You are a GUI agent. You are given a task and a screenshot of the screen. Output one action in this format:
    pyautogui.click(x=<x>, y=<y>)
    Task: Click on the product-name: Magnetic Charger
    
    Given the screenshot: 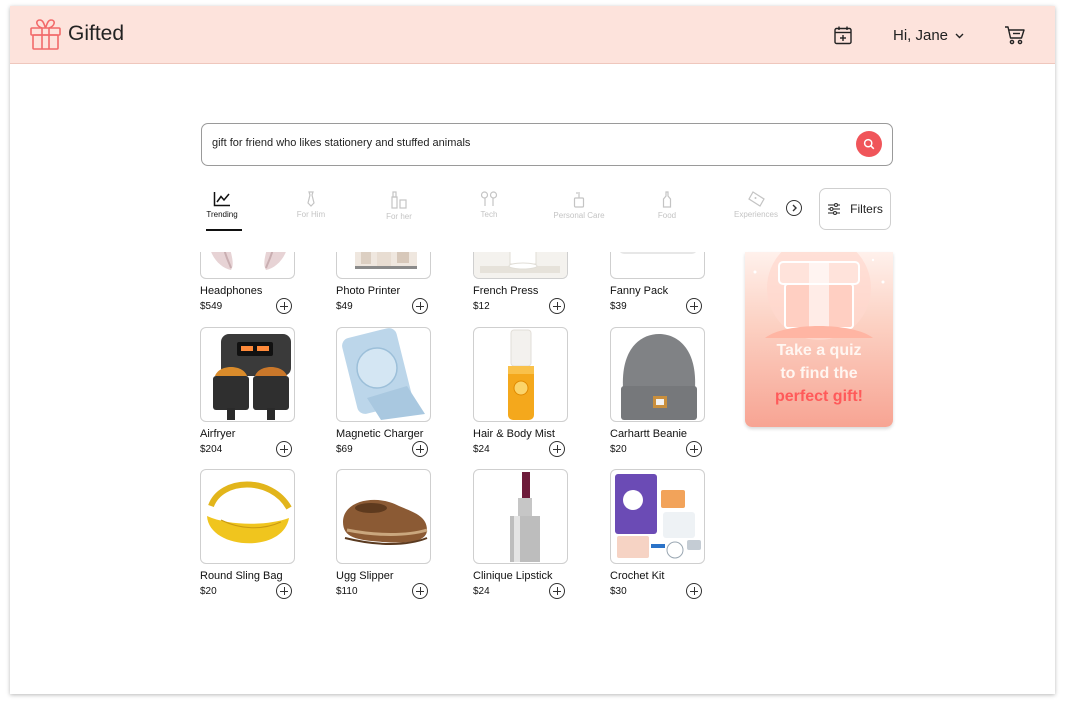 What is the action you would take?
    pyautogui.click(x=380, y=434)
    